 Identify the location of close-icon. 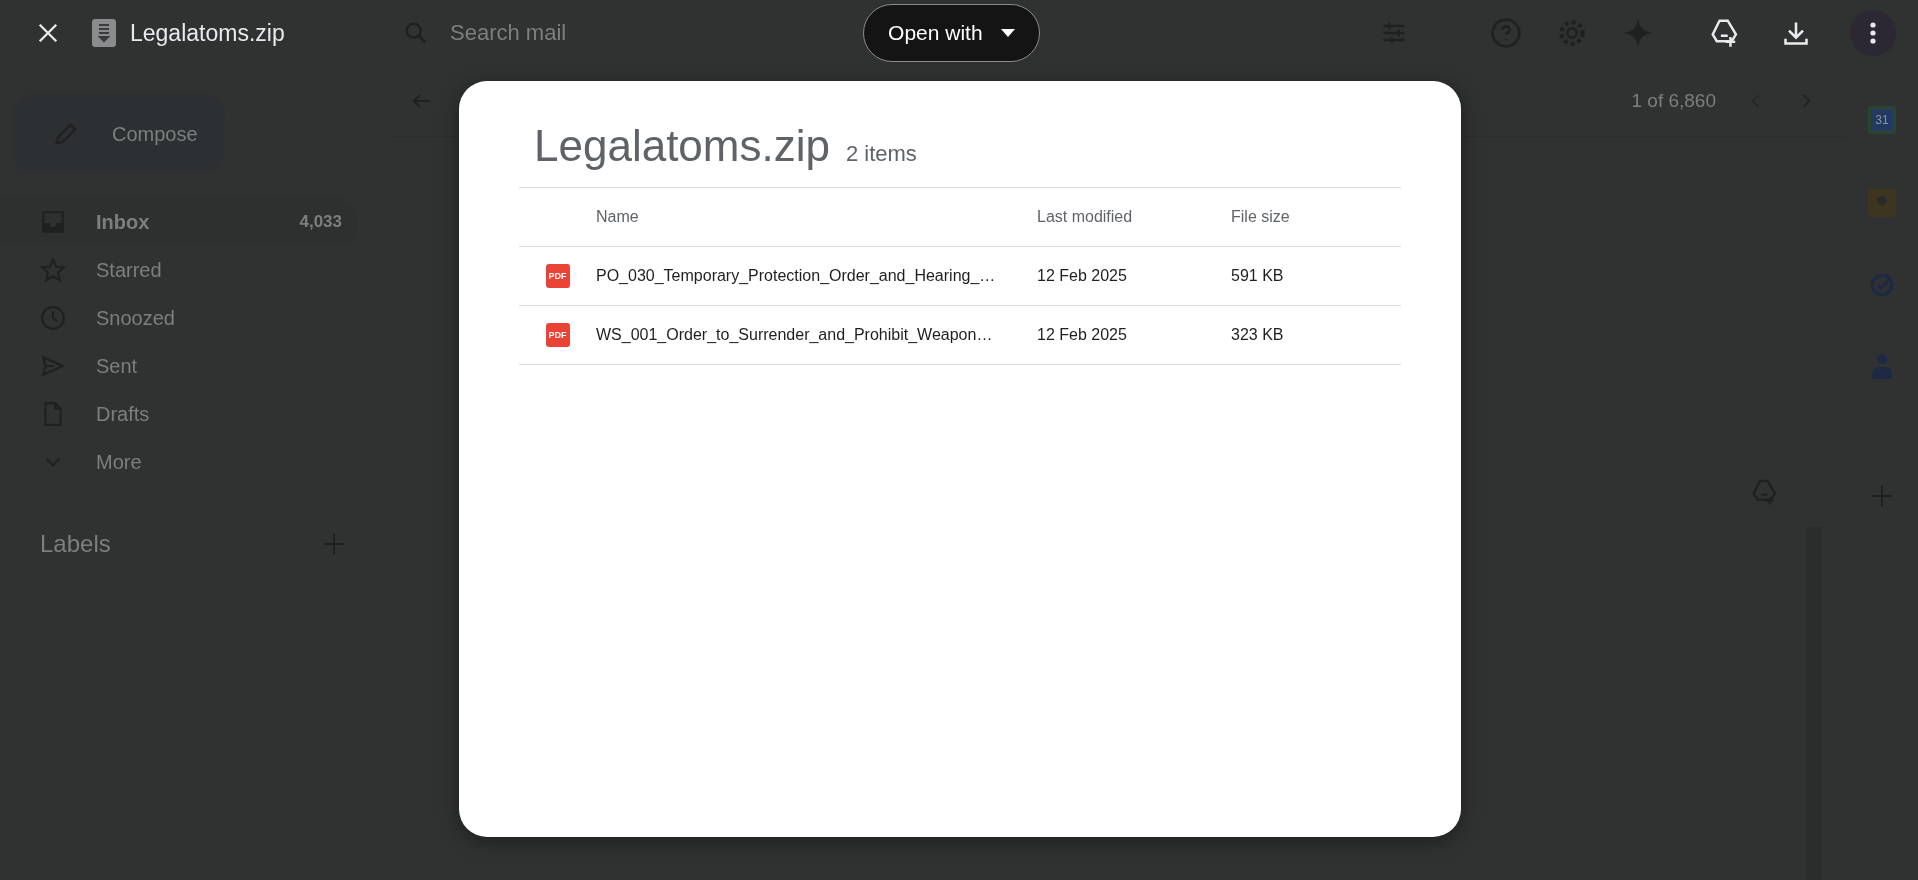
(48, 33).